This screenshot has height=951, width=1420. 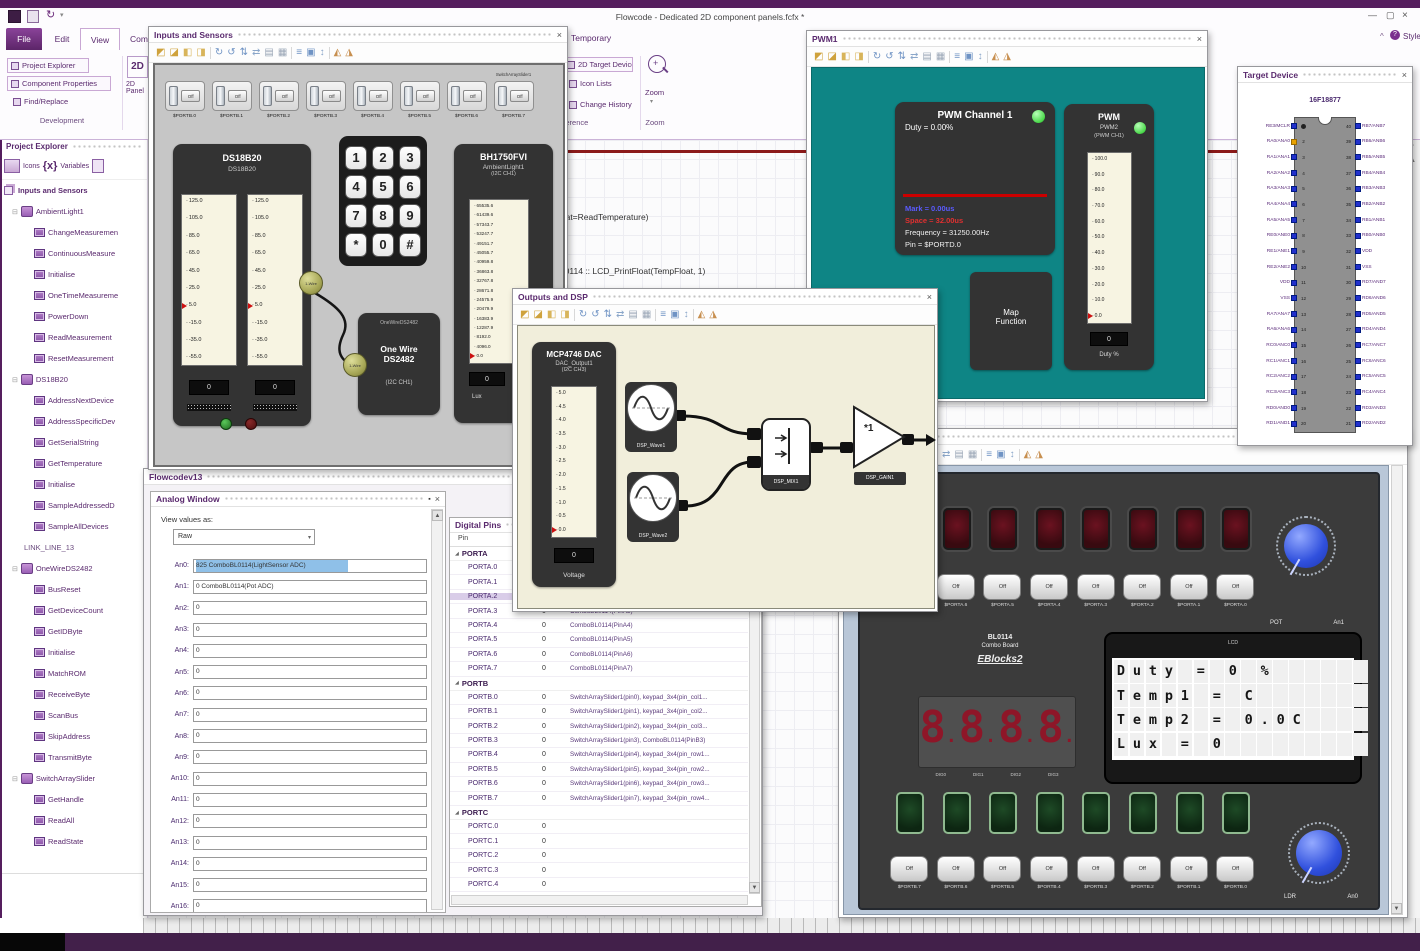 What do you see at coordinates (1319, 853) in the screenshot?
I see `ldr-knob` at bounding box center [1319, 853].